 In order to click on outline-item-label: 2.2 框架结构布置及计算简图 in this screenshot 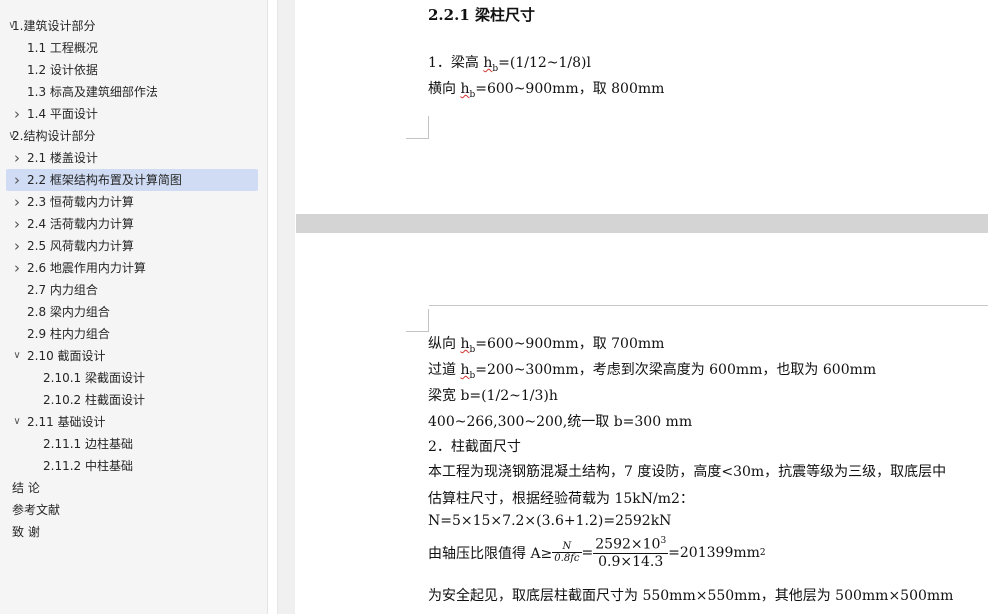, I will do `click(104, 180)`.